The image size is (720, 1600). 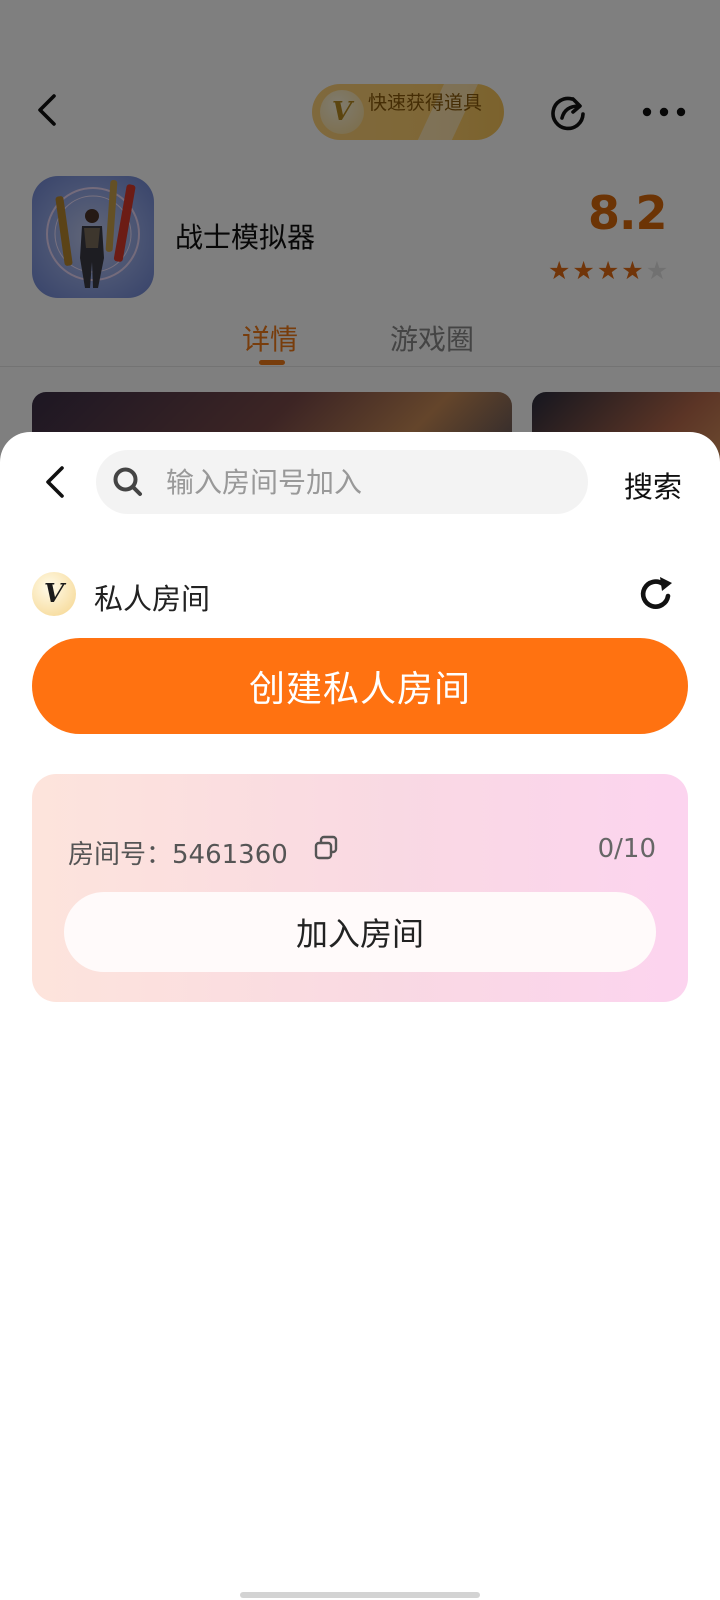 I want to click on section-title: 私人房间, so click(x=152, y=599).